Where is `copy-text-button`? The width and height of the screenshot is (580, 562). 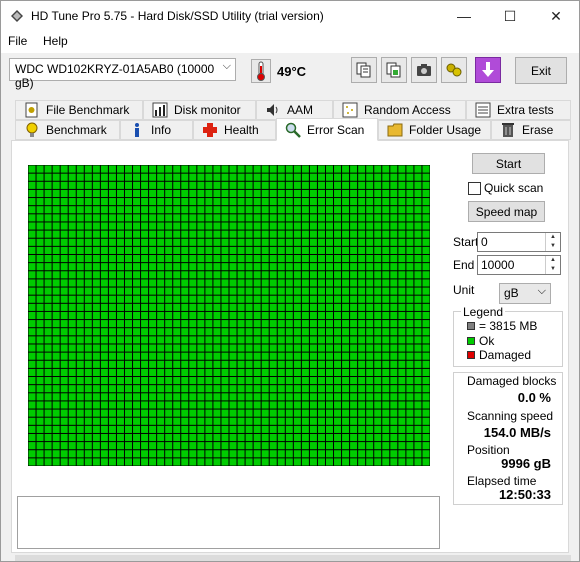 copy-text-button is located at coordinates (364, 70).